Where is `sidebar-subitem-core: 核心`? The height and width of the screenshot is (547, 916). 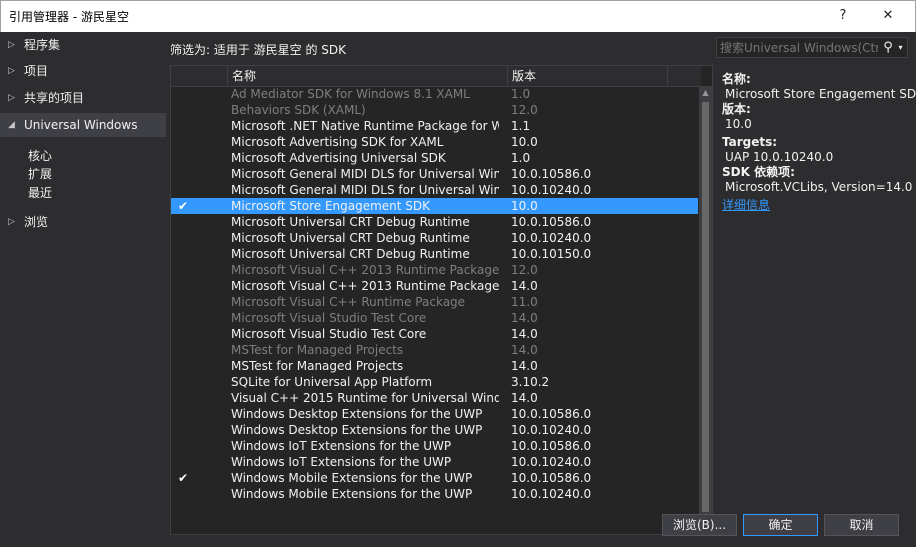
sidebar-subitem-core: 核心 is located at coordinates (40, 156).